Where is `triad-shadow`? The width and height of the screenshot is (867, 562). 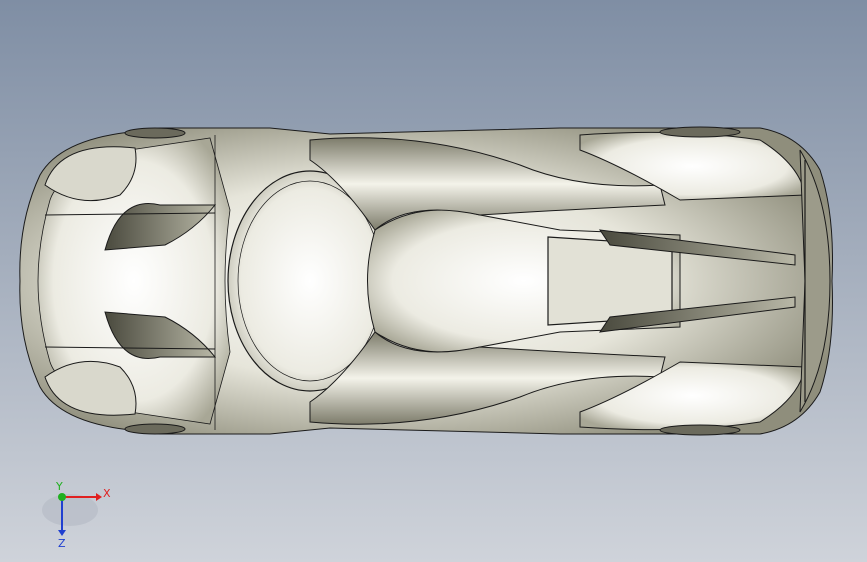
triad-shadow is located at coordinates (70, 510).